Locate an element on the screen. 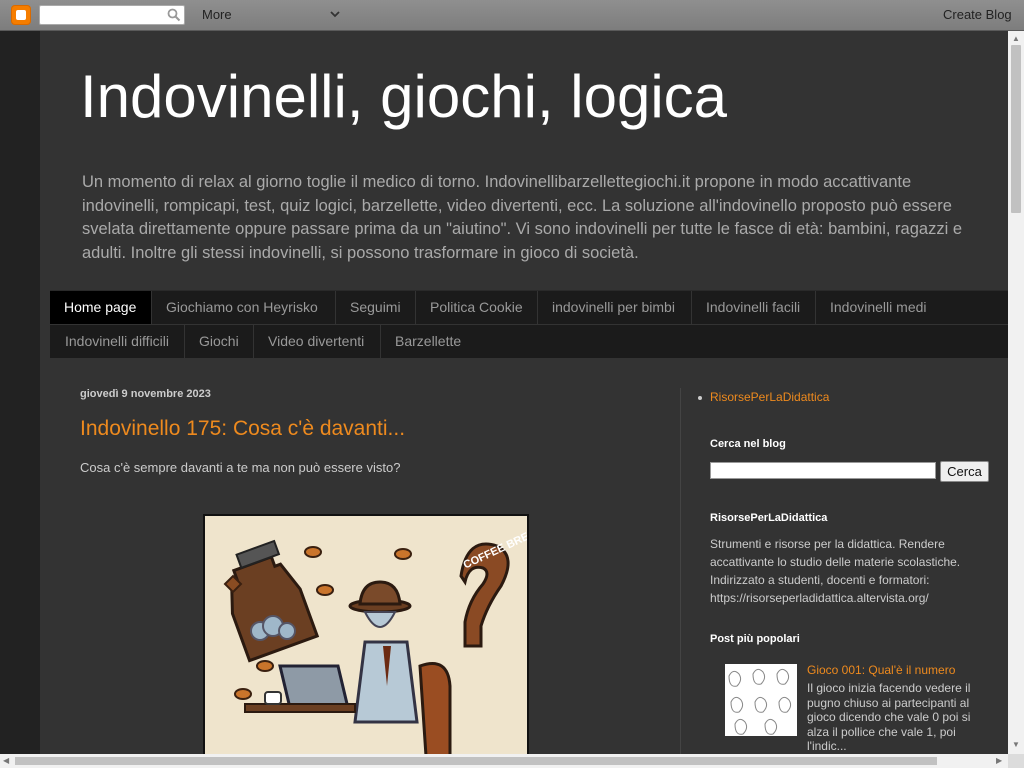 This screenshot has width=1024, height=768. tab-giochi: Giochi is located at coordinates (219, 341).